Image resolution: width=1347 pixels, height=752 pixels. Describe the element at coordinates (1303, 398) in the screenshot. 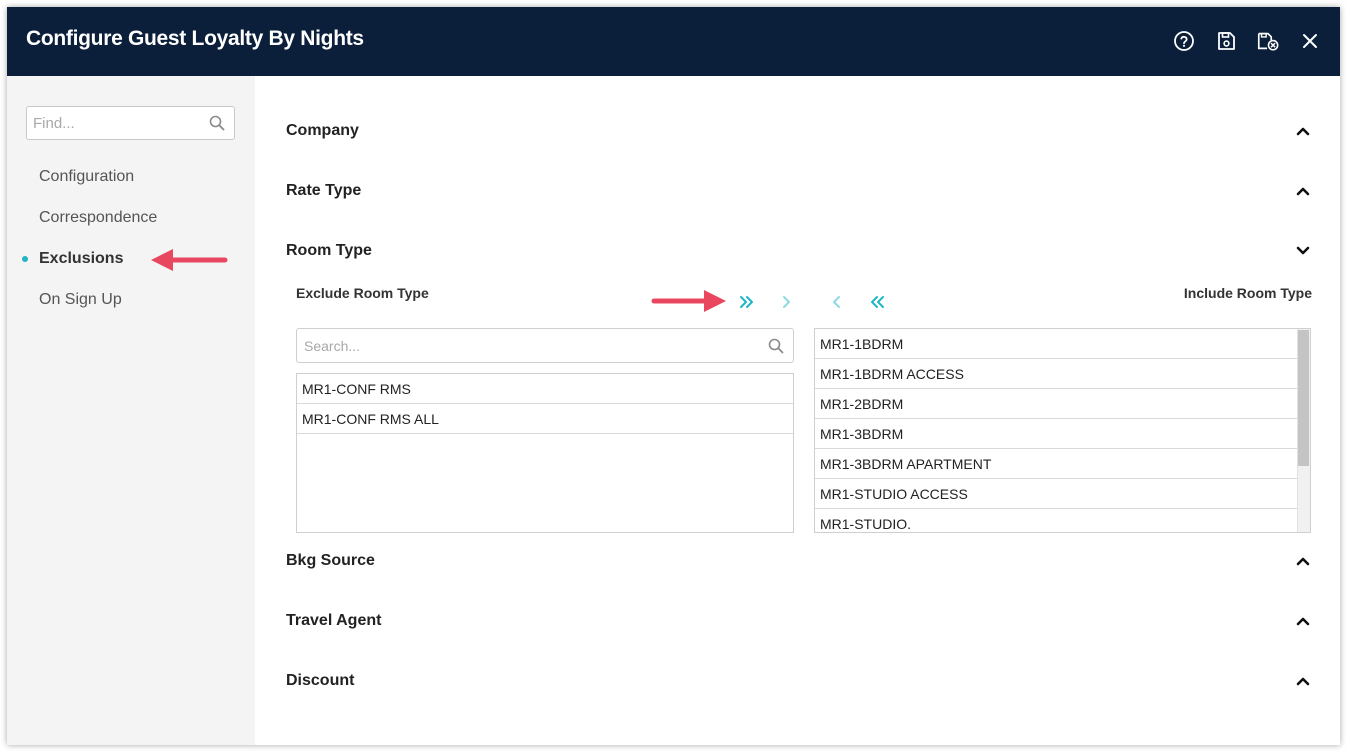

I see `scrollbar-thumb` at that location.